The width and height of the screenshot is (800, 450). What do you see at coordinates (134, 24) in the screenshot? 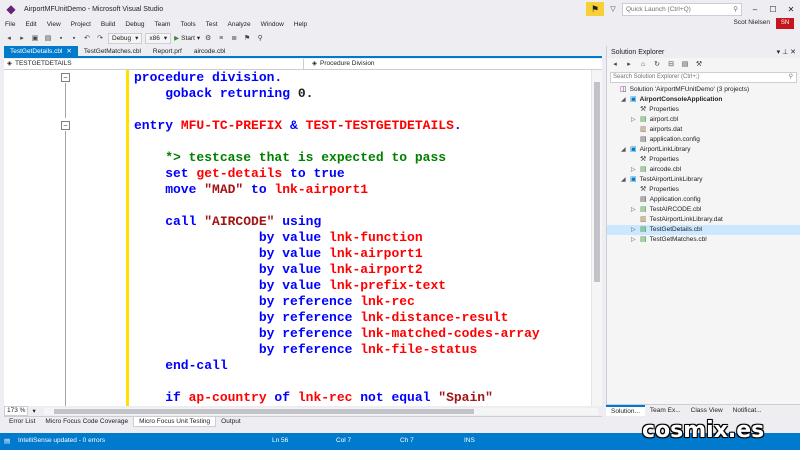
I see `menu-debug: Debug` at bounding box center [134, 24].